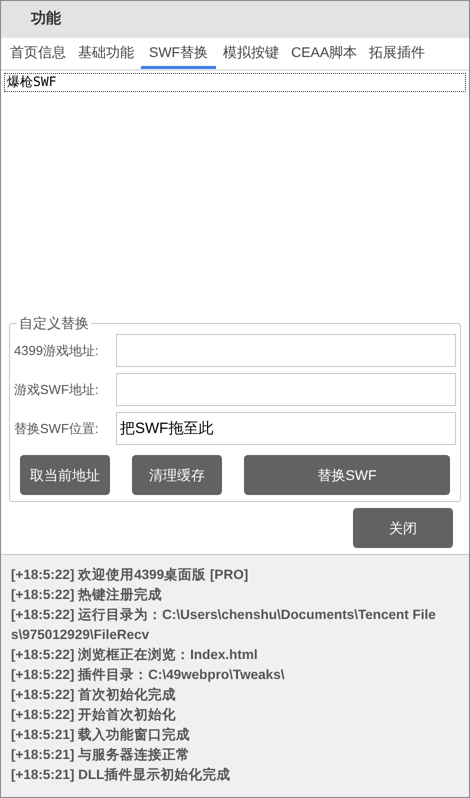  What do you see at coordinates (106, 53) in the screenshot?
I see `tab: 基础功能` at bounding box center [106, 53].